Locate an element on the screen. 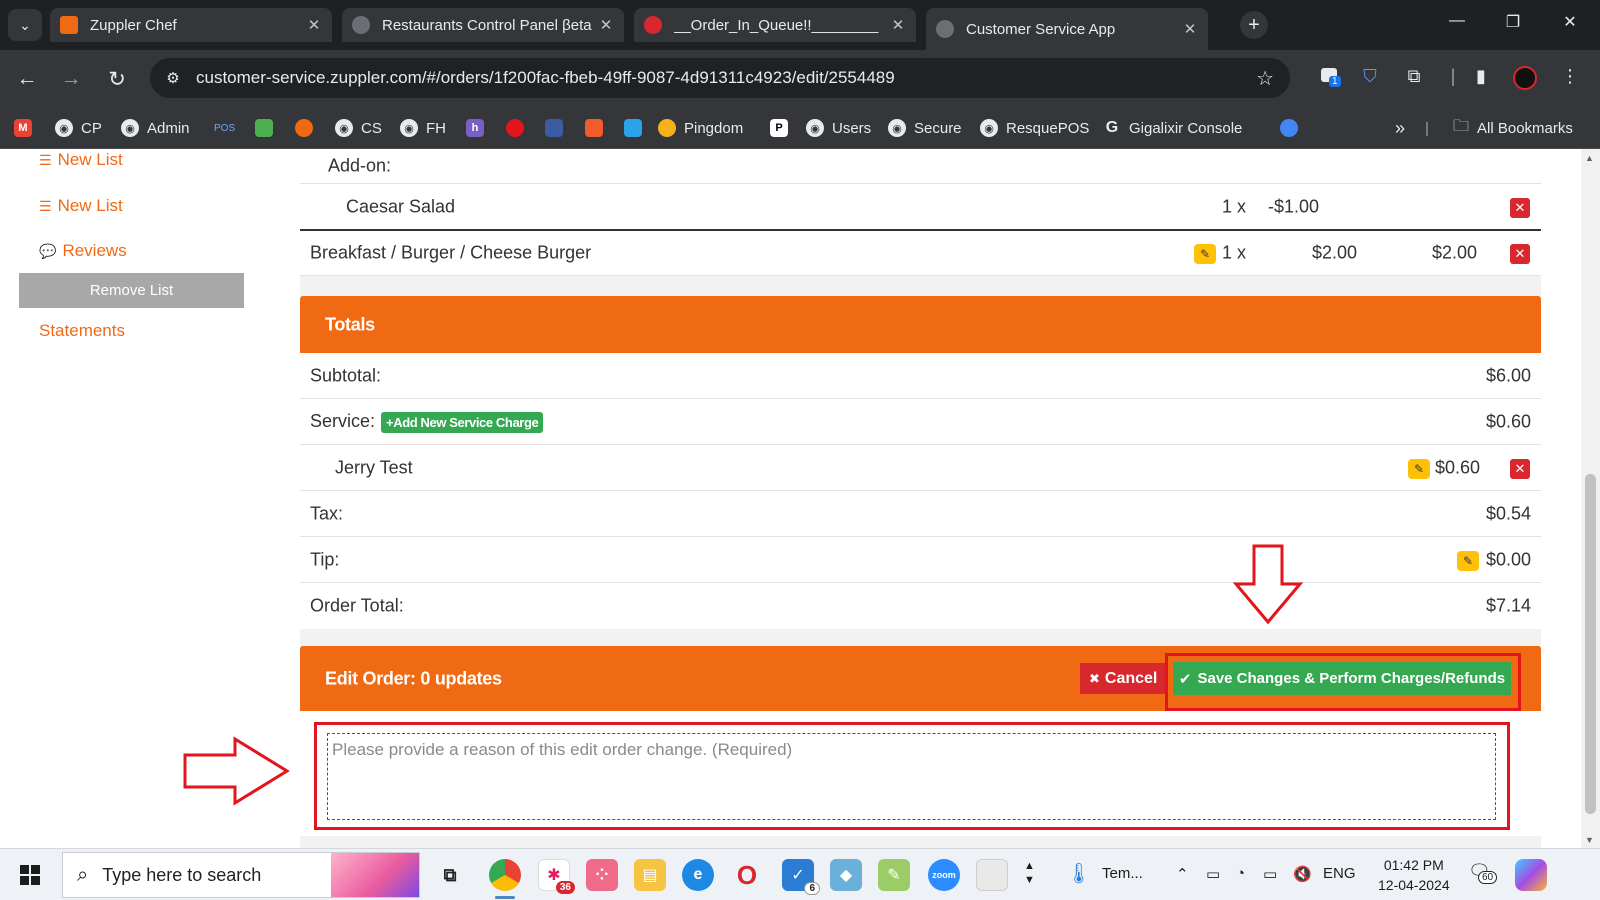 This screenshot has width=1600, height=900. battery-icon: ▭ is located at coordinates (1270, 874).